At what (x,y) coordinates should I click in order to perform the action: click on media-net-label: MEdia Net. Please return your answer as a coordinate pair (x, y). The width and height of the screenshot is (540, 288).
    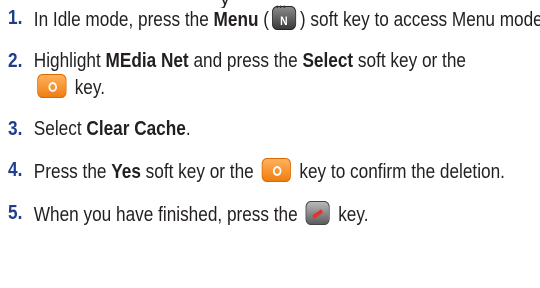
    Looking at the image, I should click on (147, 61).